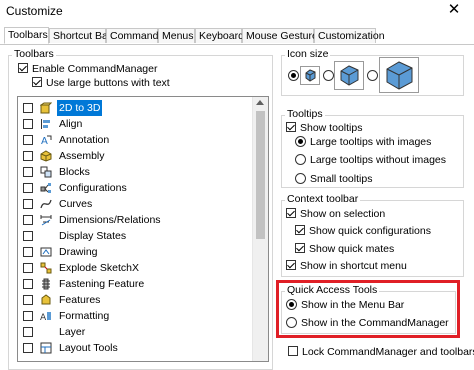 Image resolution: width=474 pixels, height=370 pixels. What do you see at coordinates (308, 54) in the screenshot?
I see `icon-size-group-label: Icon size` at bounding box center [308, 54].